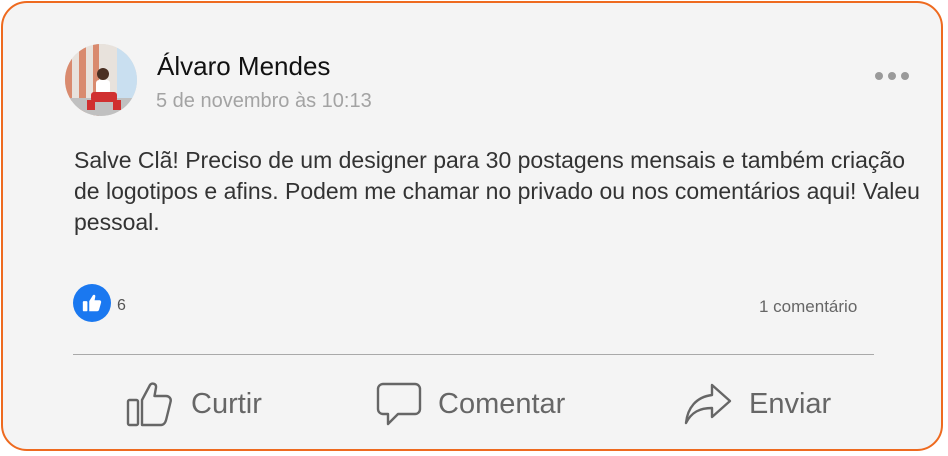 The image size is (948, 456). I want to click on more-dots-icon, so click(892, 76).